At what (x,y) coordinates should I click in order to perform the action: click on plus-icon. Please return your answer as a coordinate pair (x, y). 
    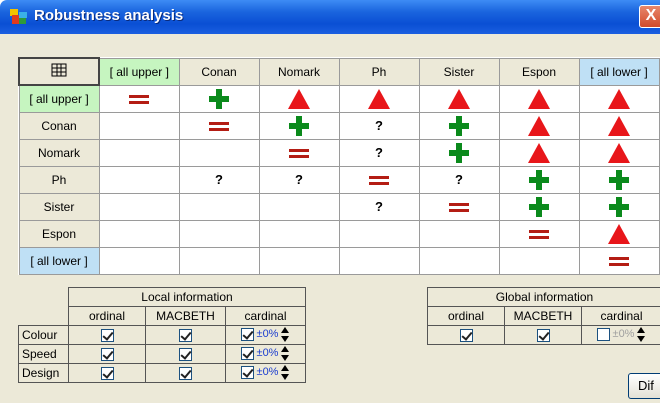
    Looking at the image, I should click on (219, 98).